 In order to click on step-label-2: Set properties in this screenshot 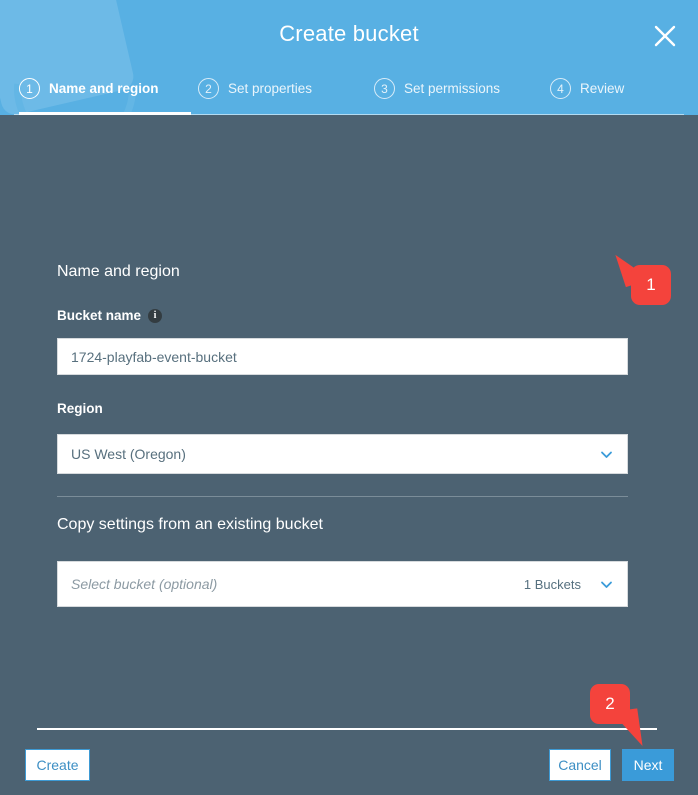, I will do `click(270, 88)`.